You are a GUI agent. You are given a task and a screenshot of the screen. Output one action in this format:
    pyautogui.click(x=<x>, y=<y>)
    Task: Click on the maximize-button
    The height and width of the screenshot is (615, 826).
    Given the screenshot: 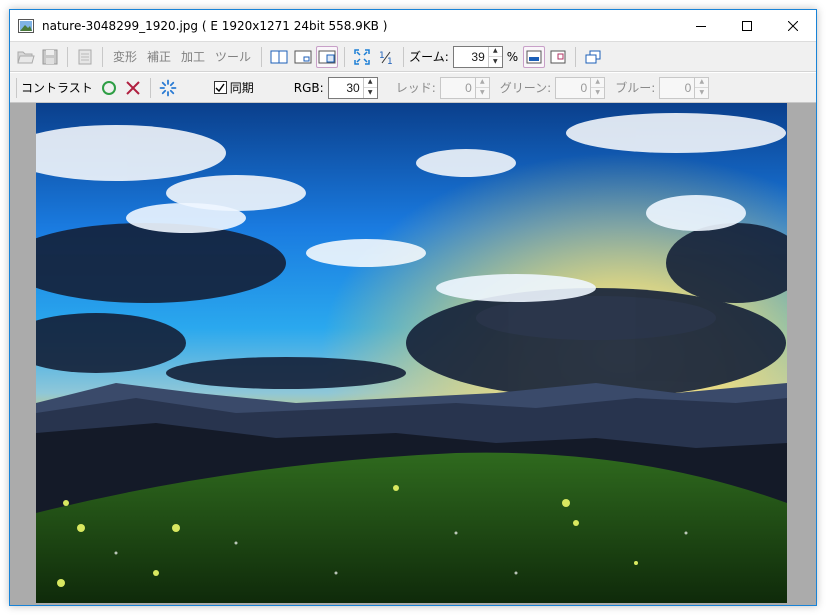 What is the action you would take?
    pyautogui.click(x=747, y=25)
    